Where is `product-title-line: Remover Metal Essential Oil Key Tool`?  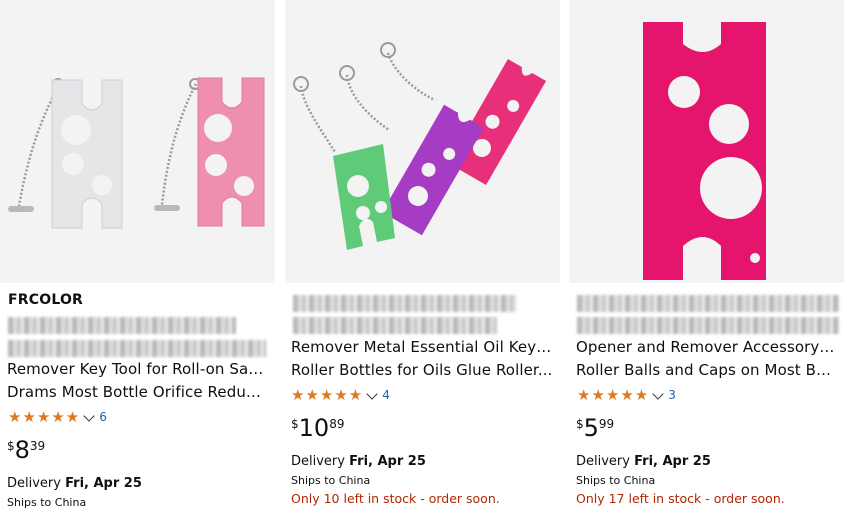
product-title-line: Remover Metal Essential Oil Key Tool is located at coordinates (422, 347).